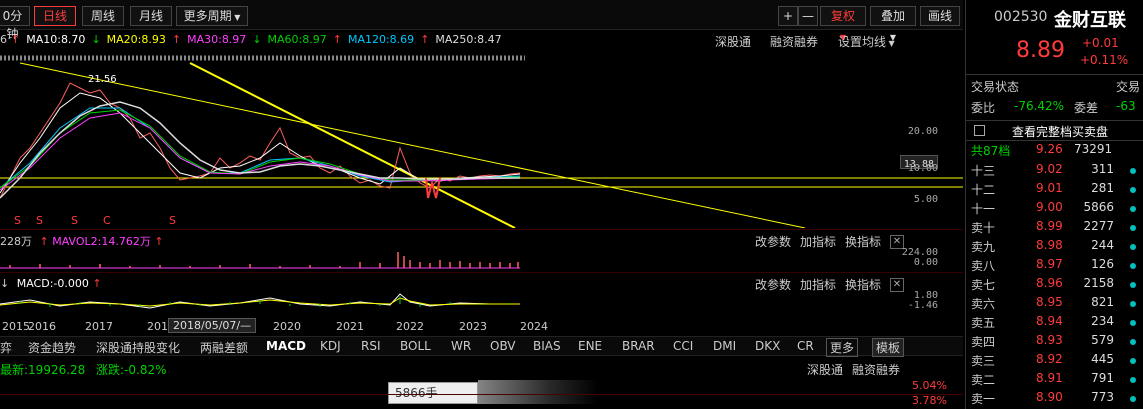  What do you see at coordinates (876, 369) in the screenshot?
I see `bottom-margin-link: 融资融券` at bounding box center [876, 369].